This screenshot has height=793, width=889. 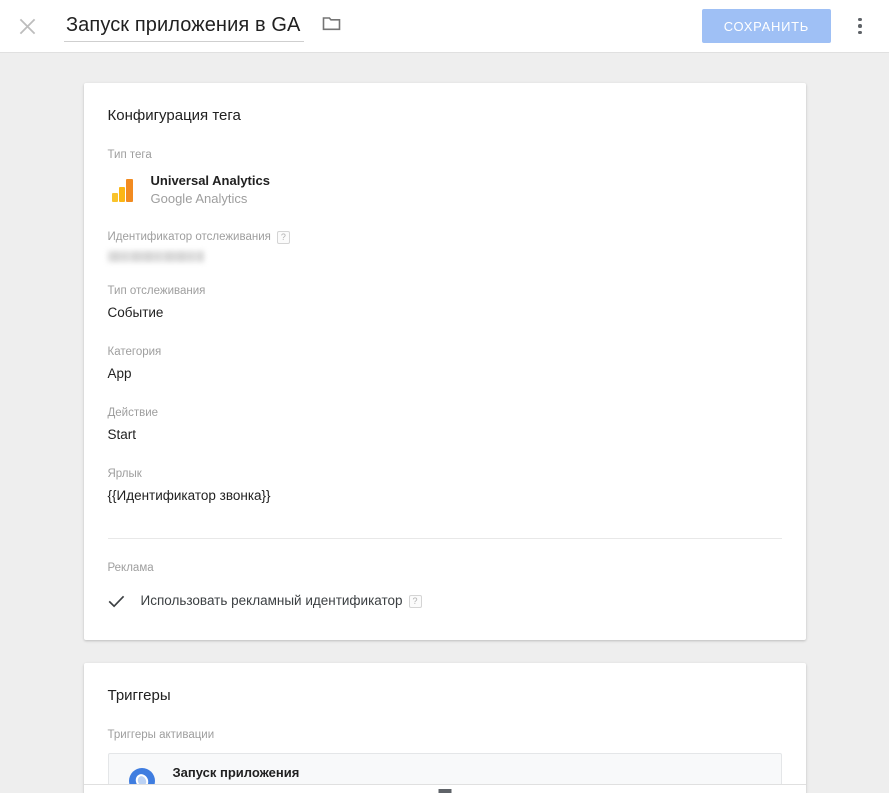 I want to click on field-label-tag-type: Тип тега, so click(x=129, y=155).